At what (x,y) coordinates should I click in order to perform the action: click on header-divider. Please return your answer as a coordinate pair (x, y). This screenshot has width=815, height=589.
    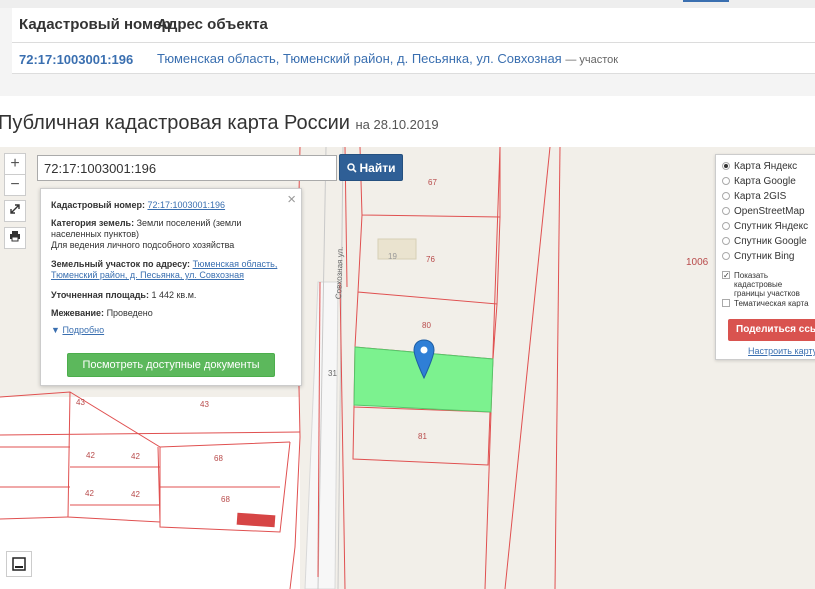
    Looking at the image, I should click on (413, 42).